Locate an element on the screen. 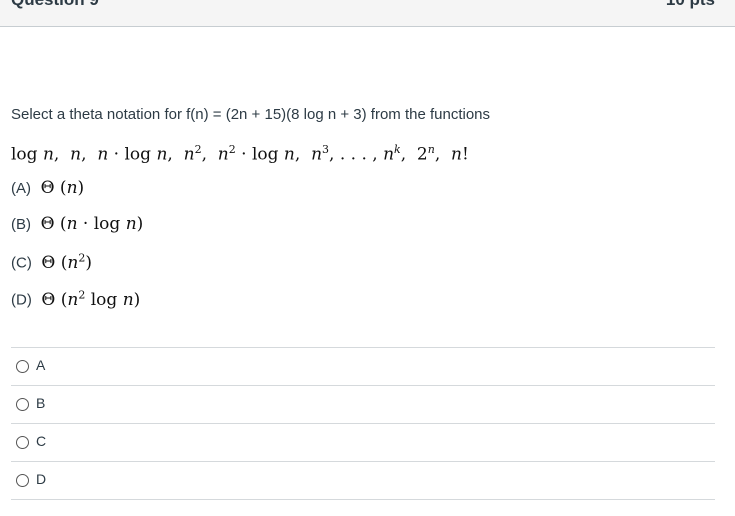 The width and height of the screenshot is (735, 516). question-title: Question 9 is located at coordinates (55, 5).